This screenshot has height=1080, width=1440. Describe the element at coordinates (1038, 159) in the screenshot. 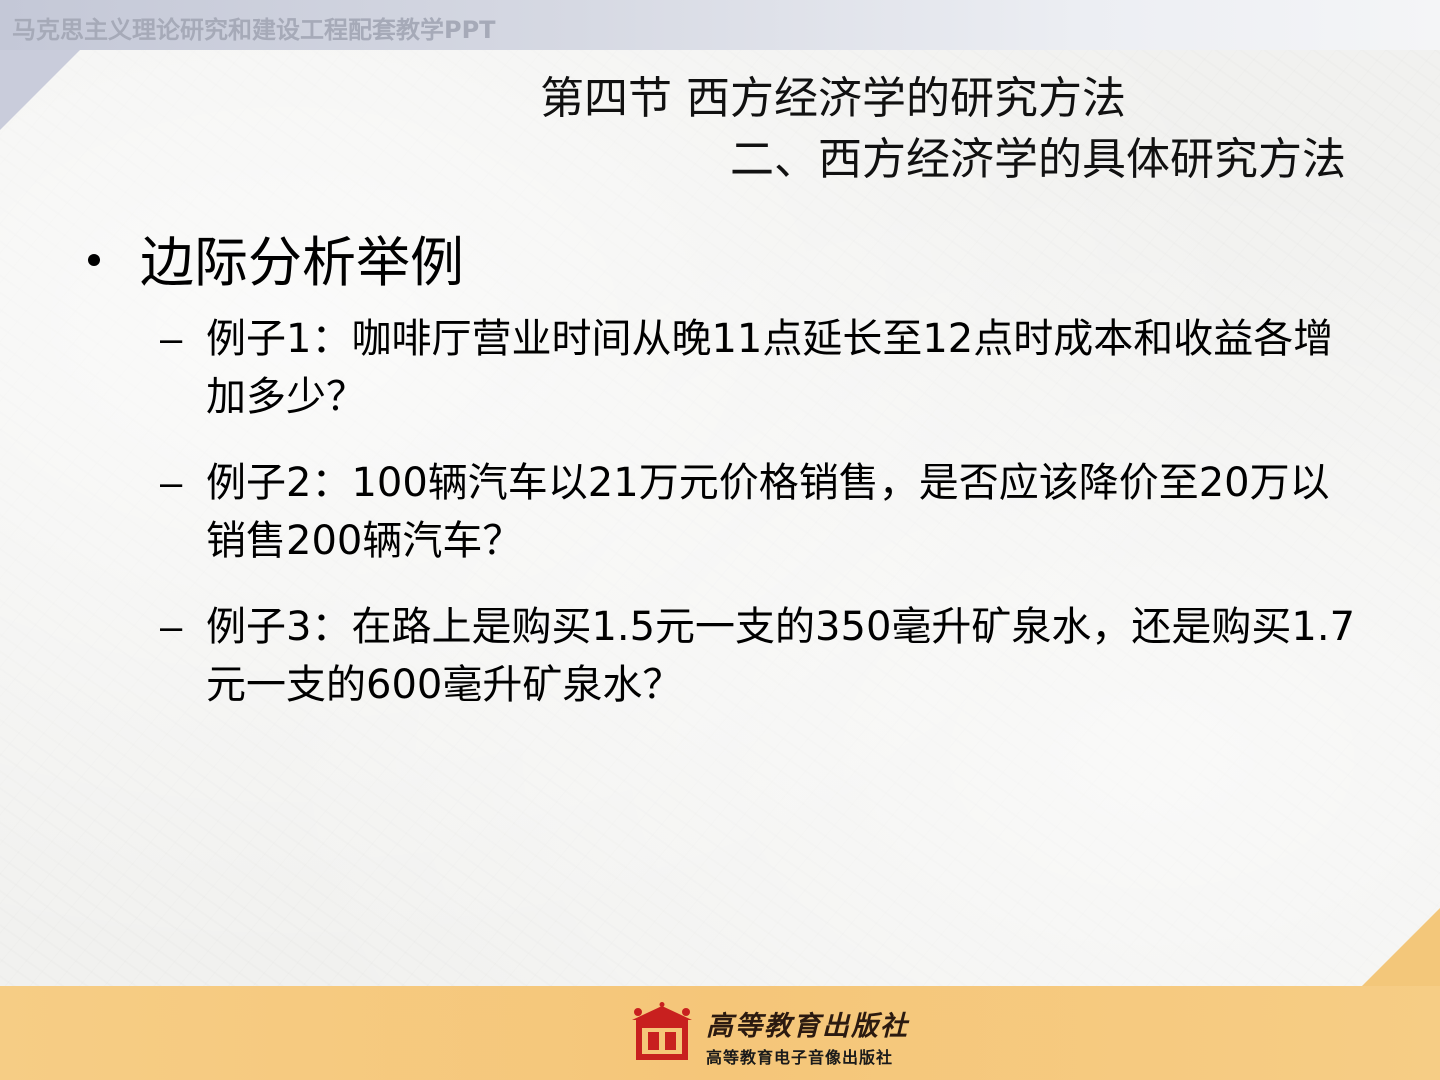

I see `subsection-title: 二、西方经济学的具体研究方法` at that location.